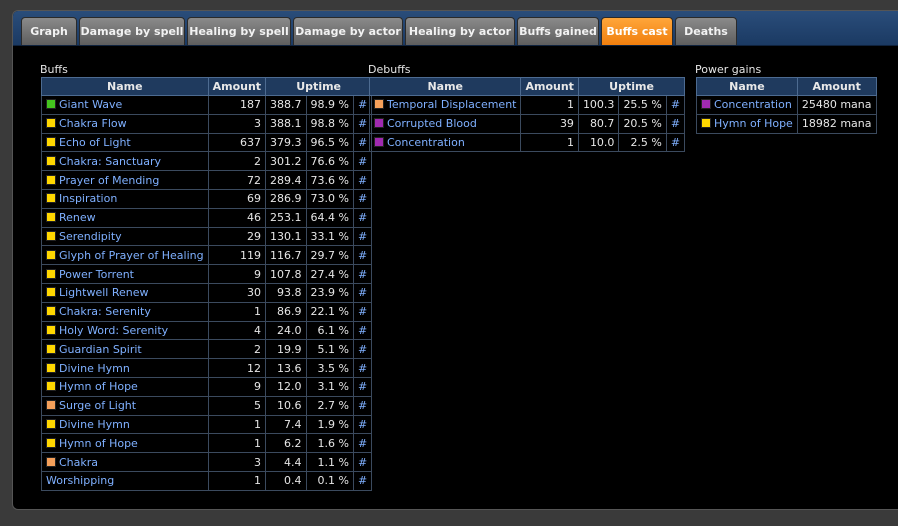 Image resolution: width=898 pixels, height=526 pixels. I want to click on row-name-cell: Chakra: Sanctuary, so click(125, 161).